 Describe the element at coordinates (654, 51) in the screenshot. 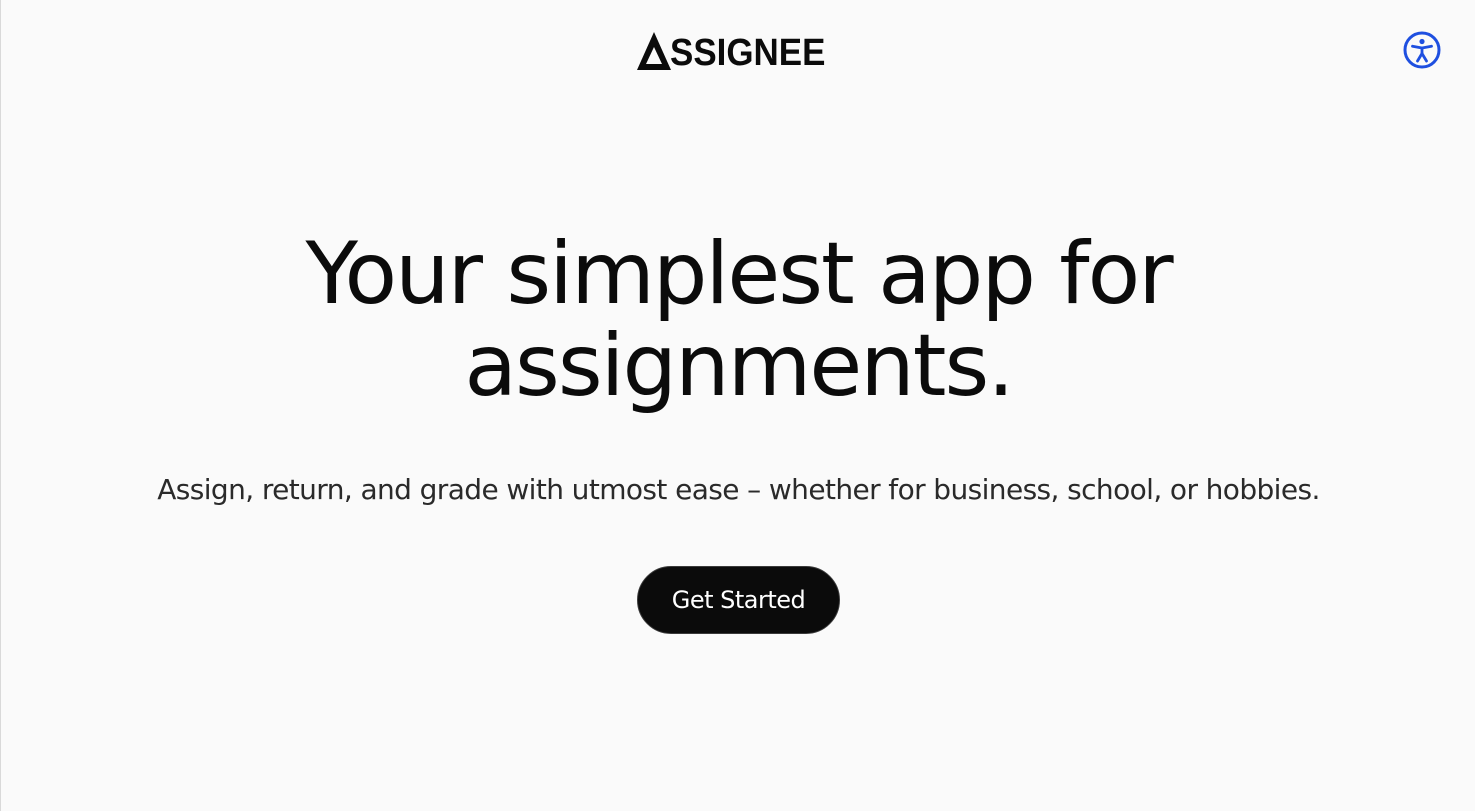

I see `triangle-a-icon` at that location.